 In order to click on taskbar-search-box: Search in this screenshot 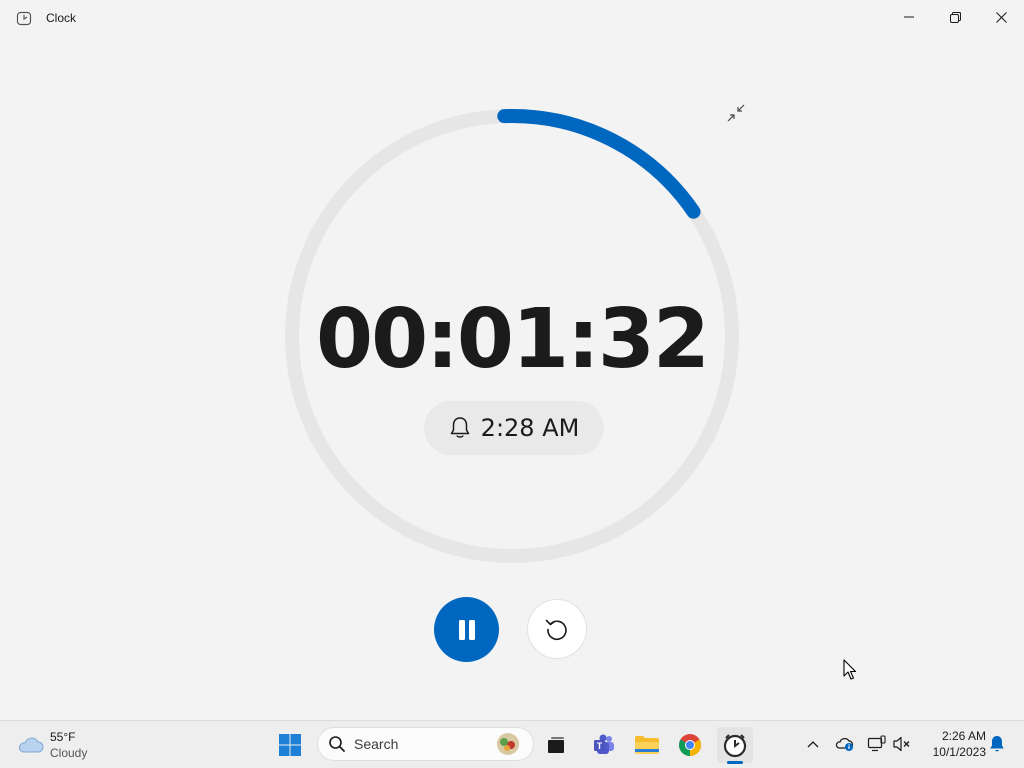, I will do `click(425, 744)`.